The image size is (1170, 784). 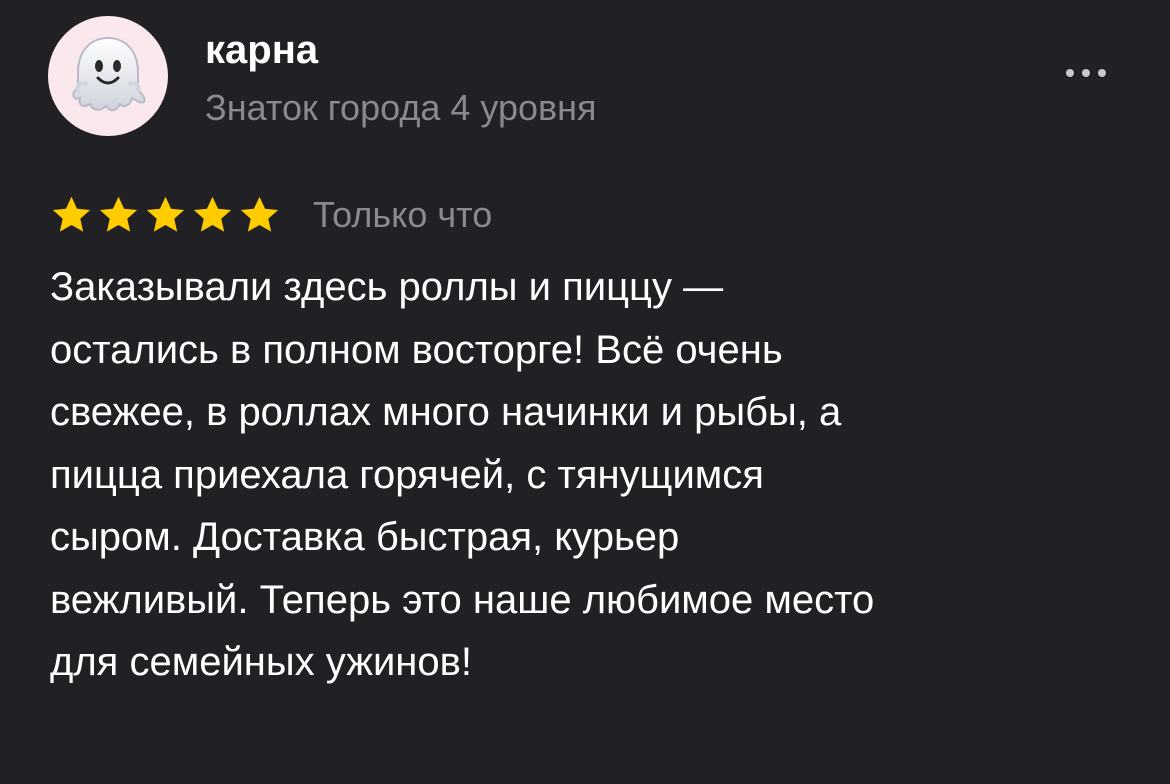 What do you see at coordinates (261, 50) in the screenshot?
I see `author-name: карна` at bounding box center [261, 50].